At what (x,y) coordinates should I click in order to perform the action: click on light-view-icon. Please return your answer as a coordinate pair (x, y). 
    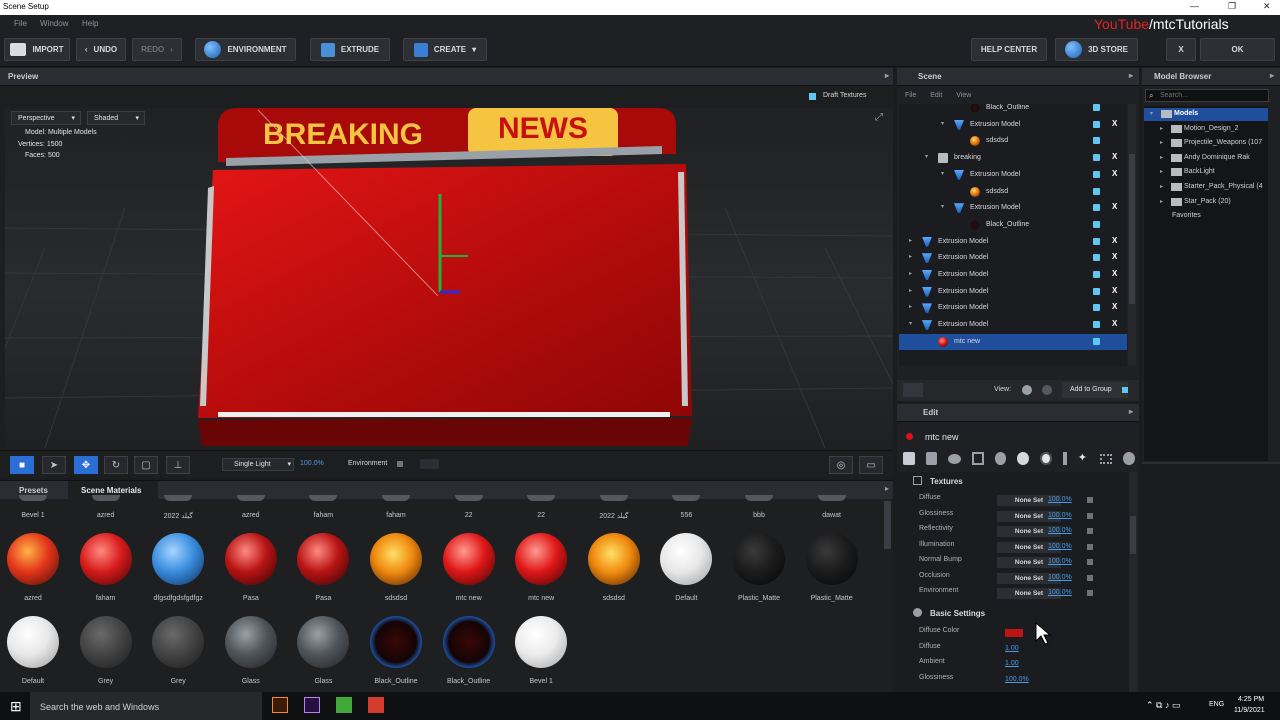
    Looking at the image, I should click on (1047, 390).